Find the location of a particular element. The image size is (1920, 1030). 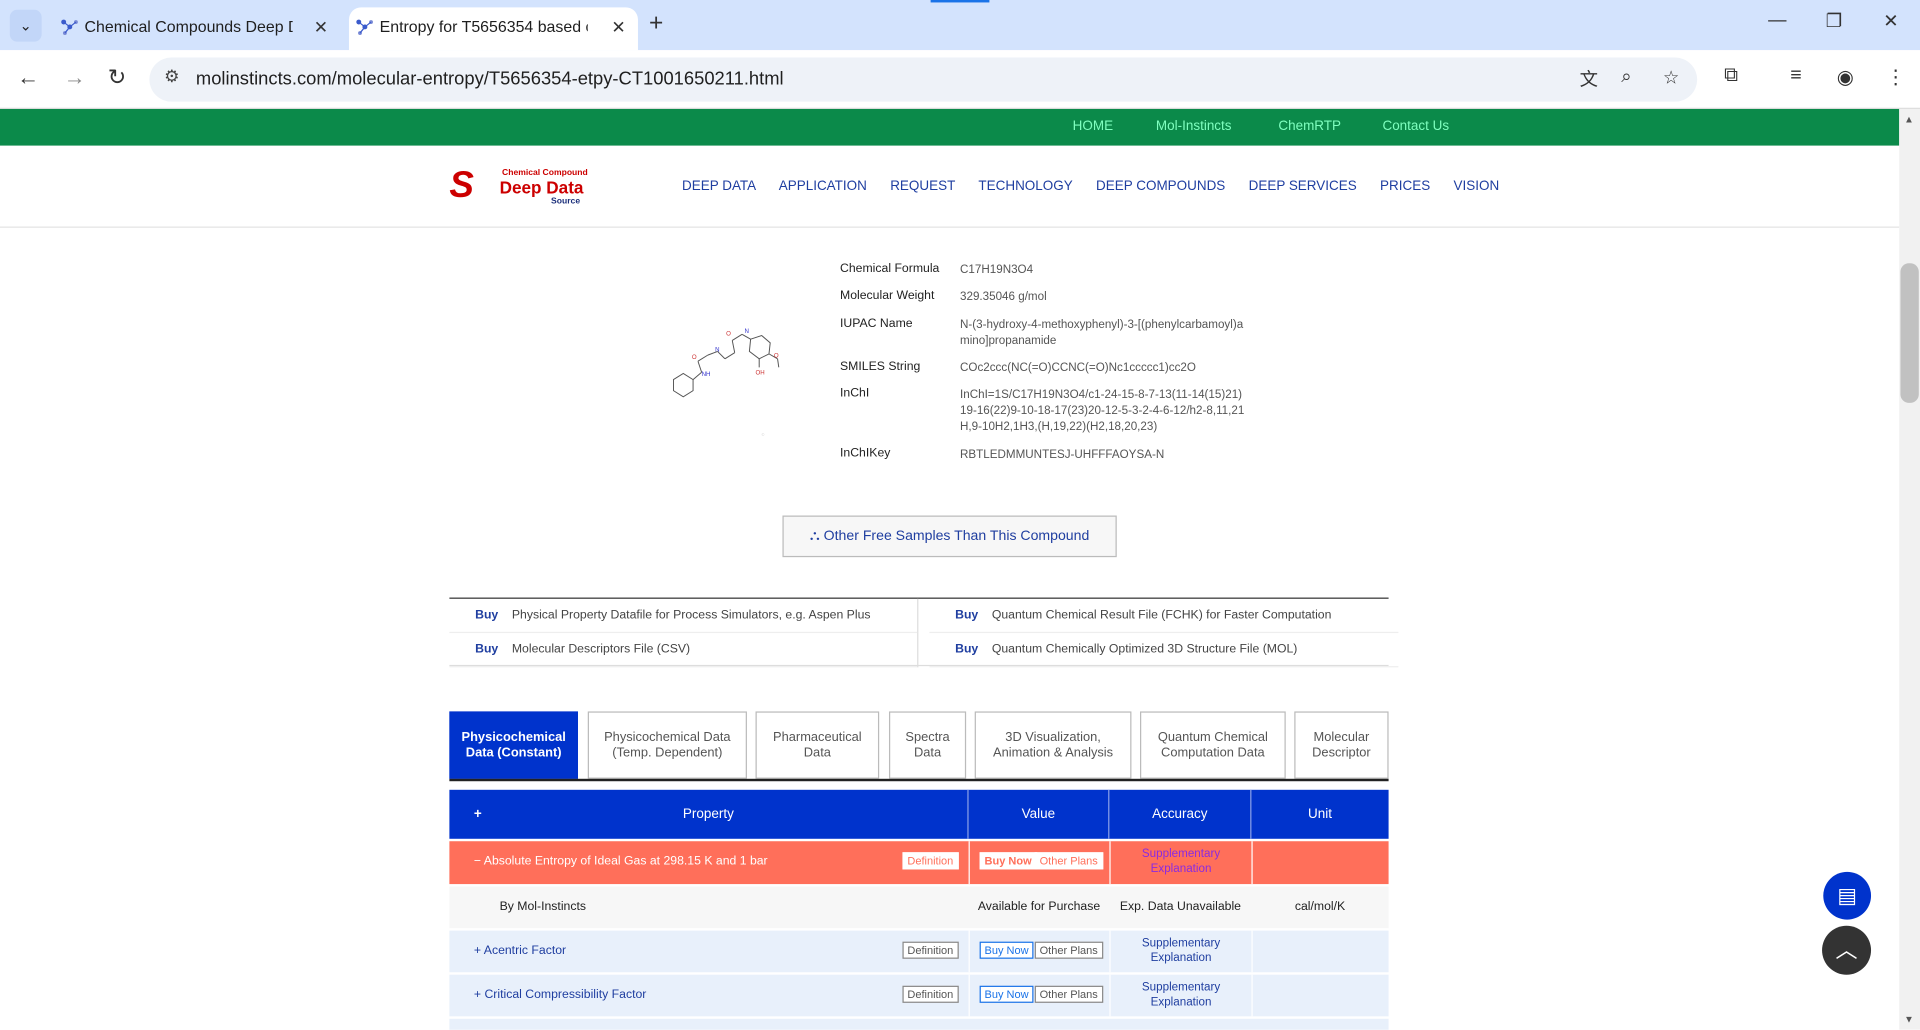

nav-deep-services: DEEP SERVICES is located at coordinates (1303, 186).